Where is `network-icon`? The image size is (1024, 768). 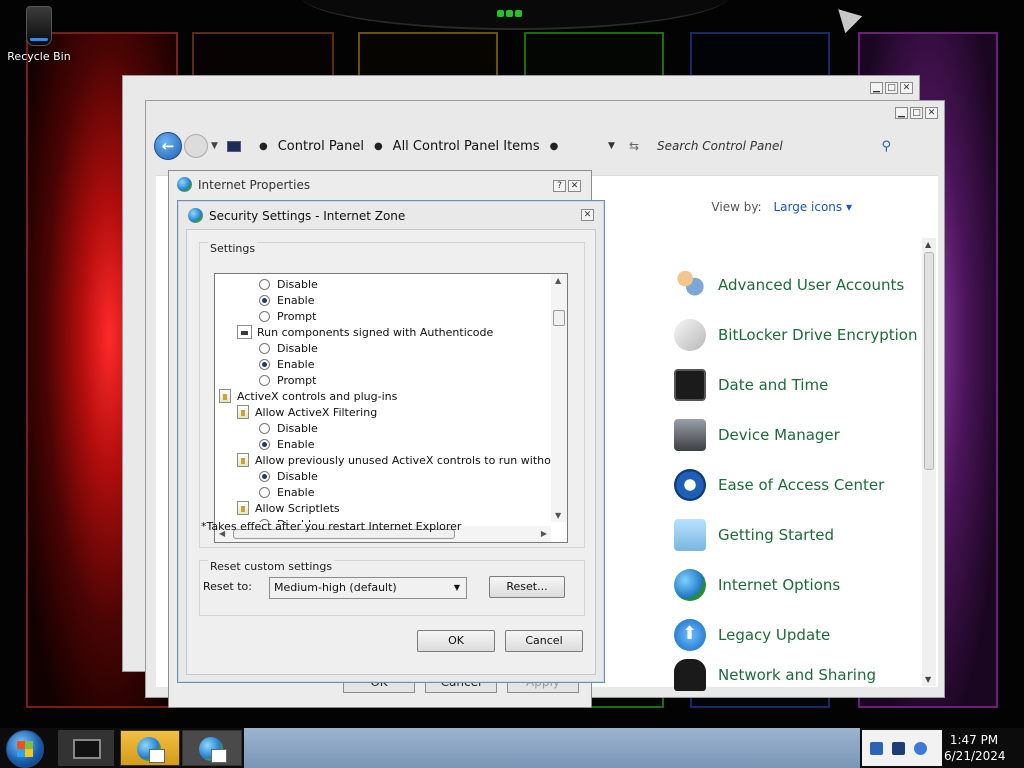 network-icon is located at coordinates (898, 748).